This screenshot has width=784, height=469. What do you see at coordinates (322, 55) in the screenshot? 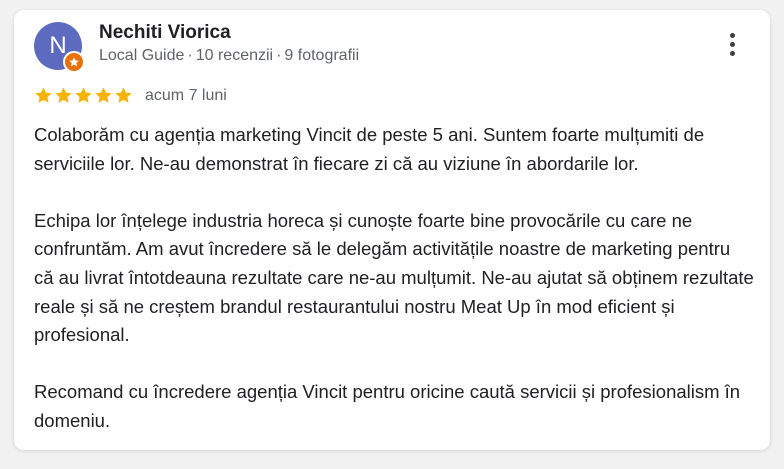
I see `photos-count: 9 fotografii` at bounding box center [322, 55].